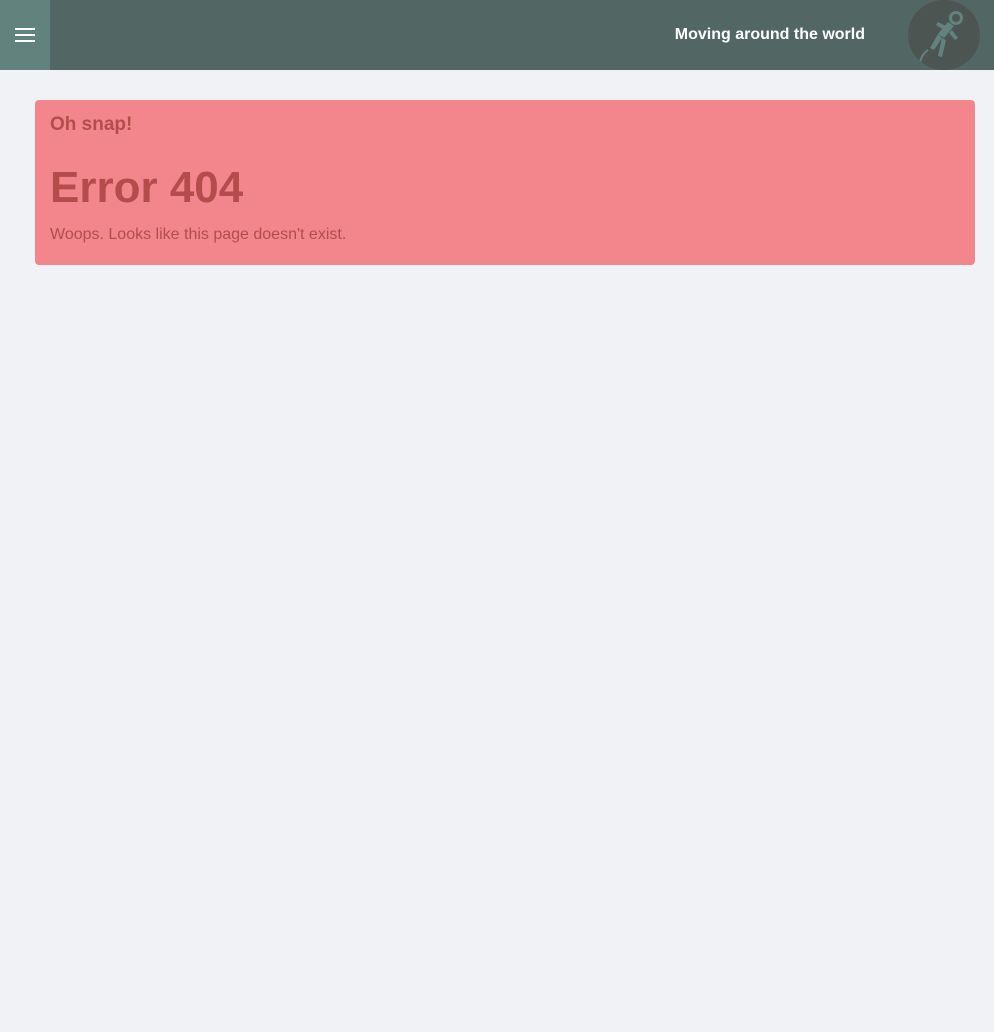  I want to click on error-title: Error 404, so click(147, 187).